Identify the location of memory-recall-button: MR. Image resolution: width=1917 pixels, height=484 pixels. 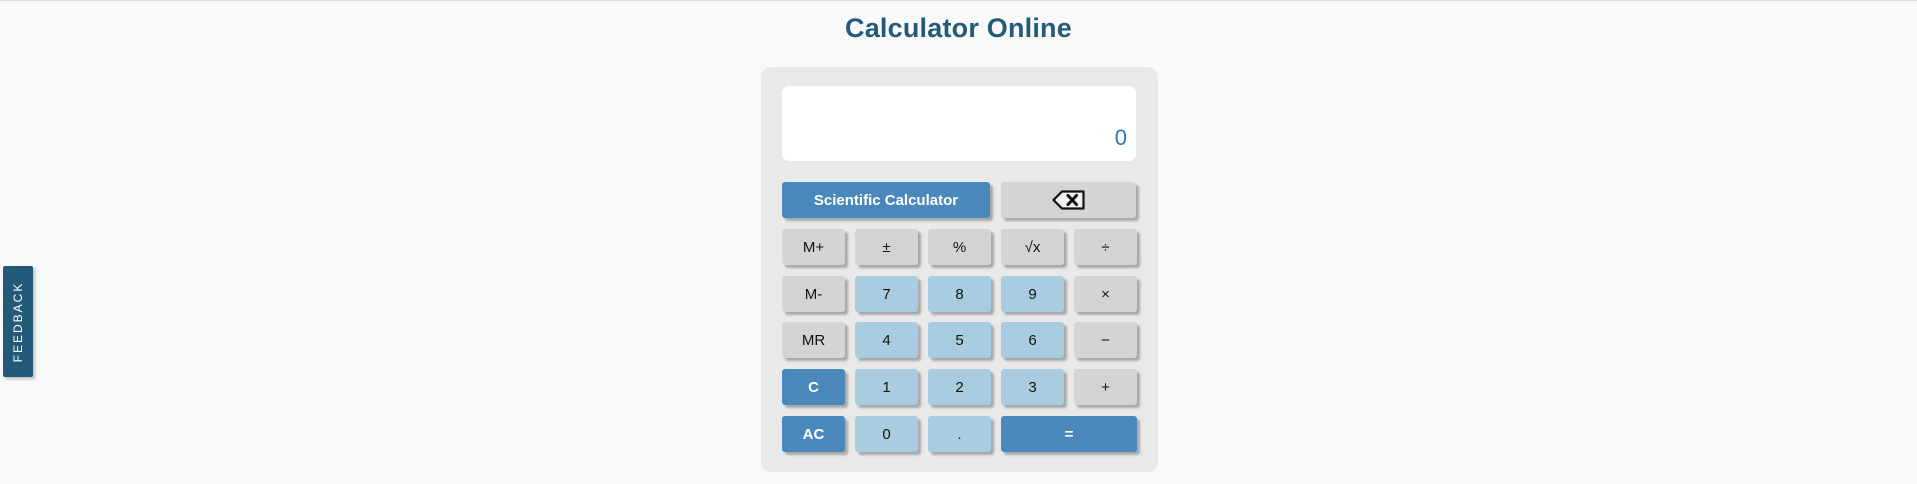
(813, 340).